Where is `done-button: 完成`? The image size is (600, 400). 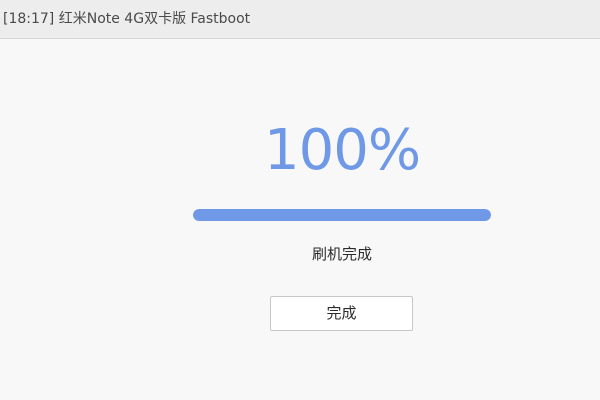
done-button: 完成 is located at coordinates (341, 313).